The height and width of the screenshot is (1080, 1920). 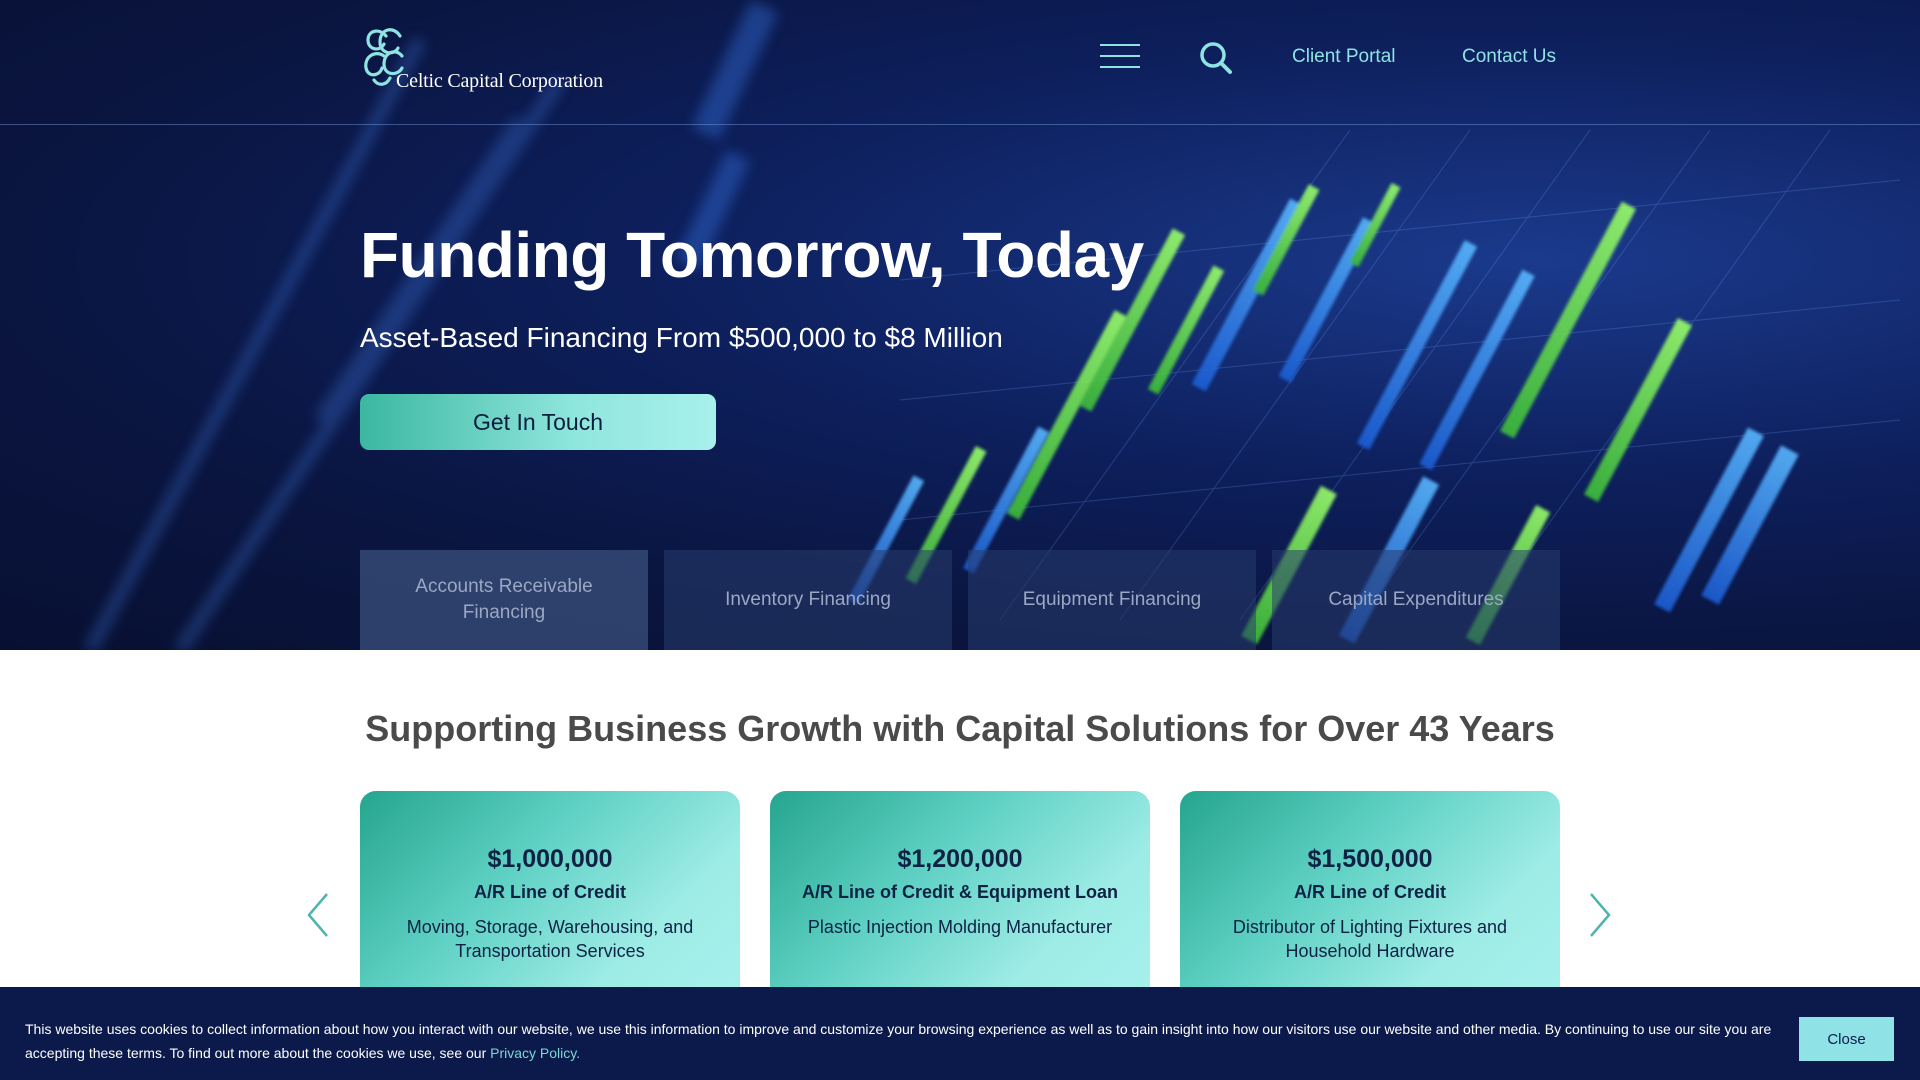 What do you see at coordinates (1344, 57) in the screenshot?
I see `nav-client-portal-link: Client Portal` at bounding box center [1344, 57].